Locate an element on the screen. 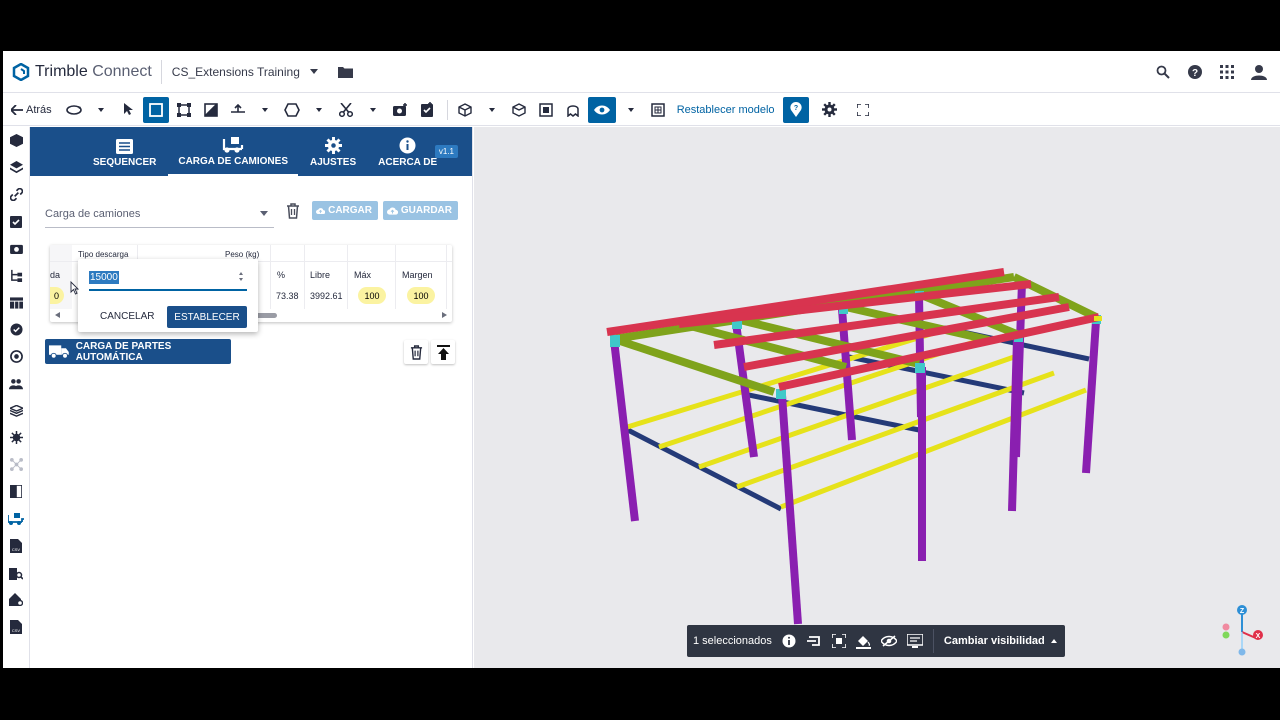 The width and height of the screenshot is (1280, 720). scroll-left-icon is located at coordinates (57, 315).